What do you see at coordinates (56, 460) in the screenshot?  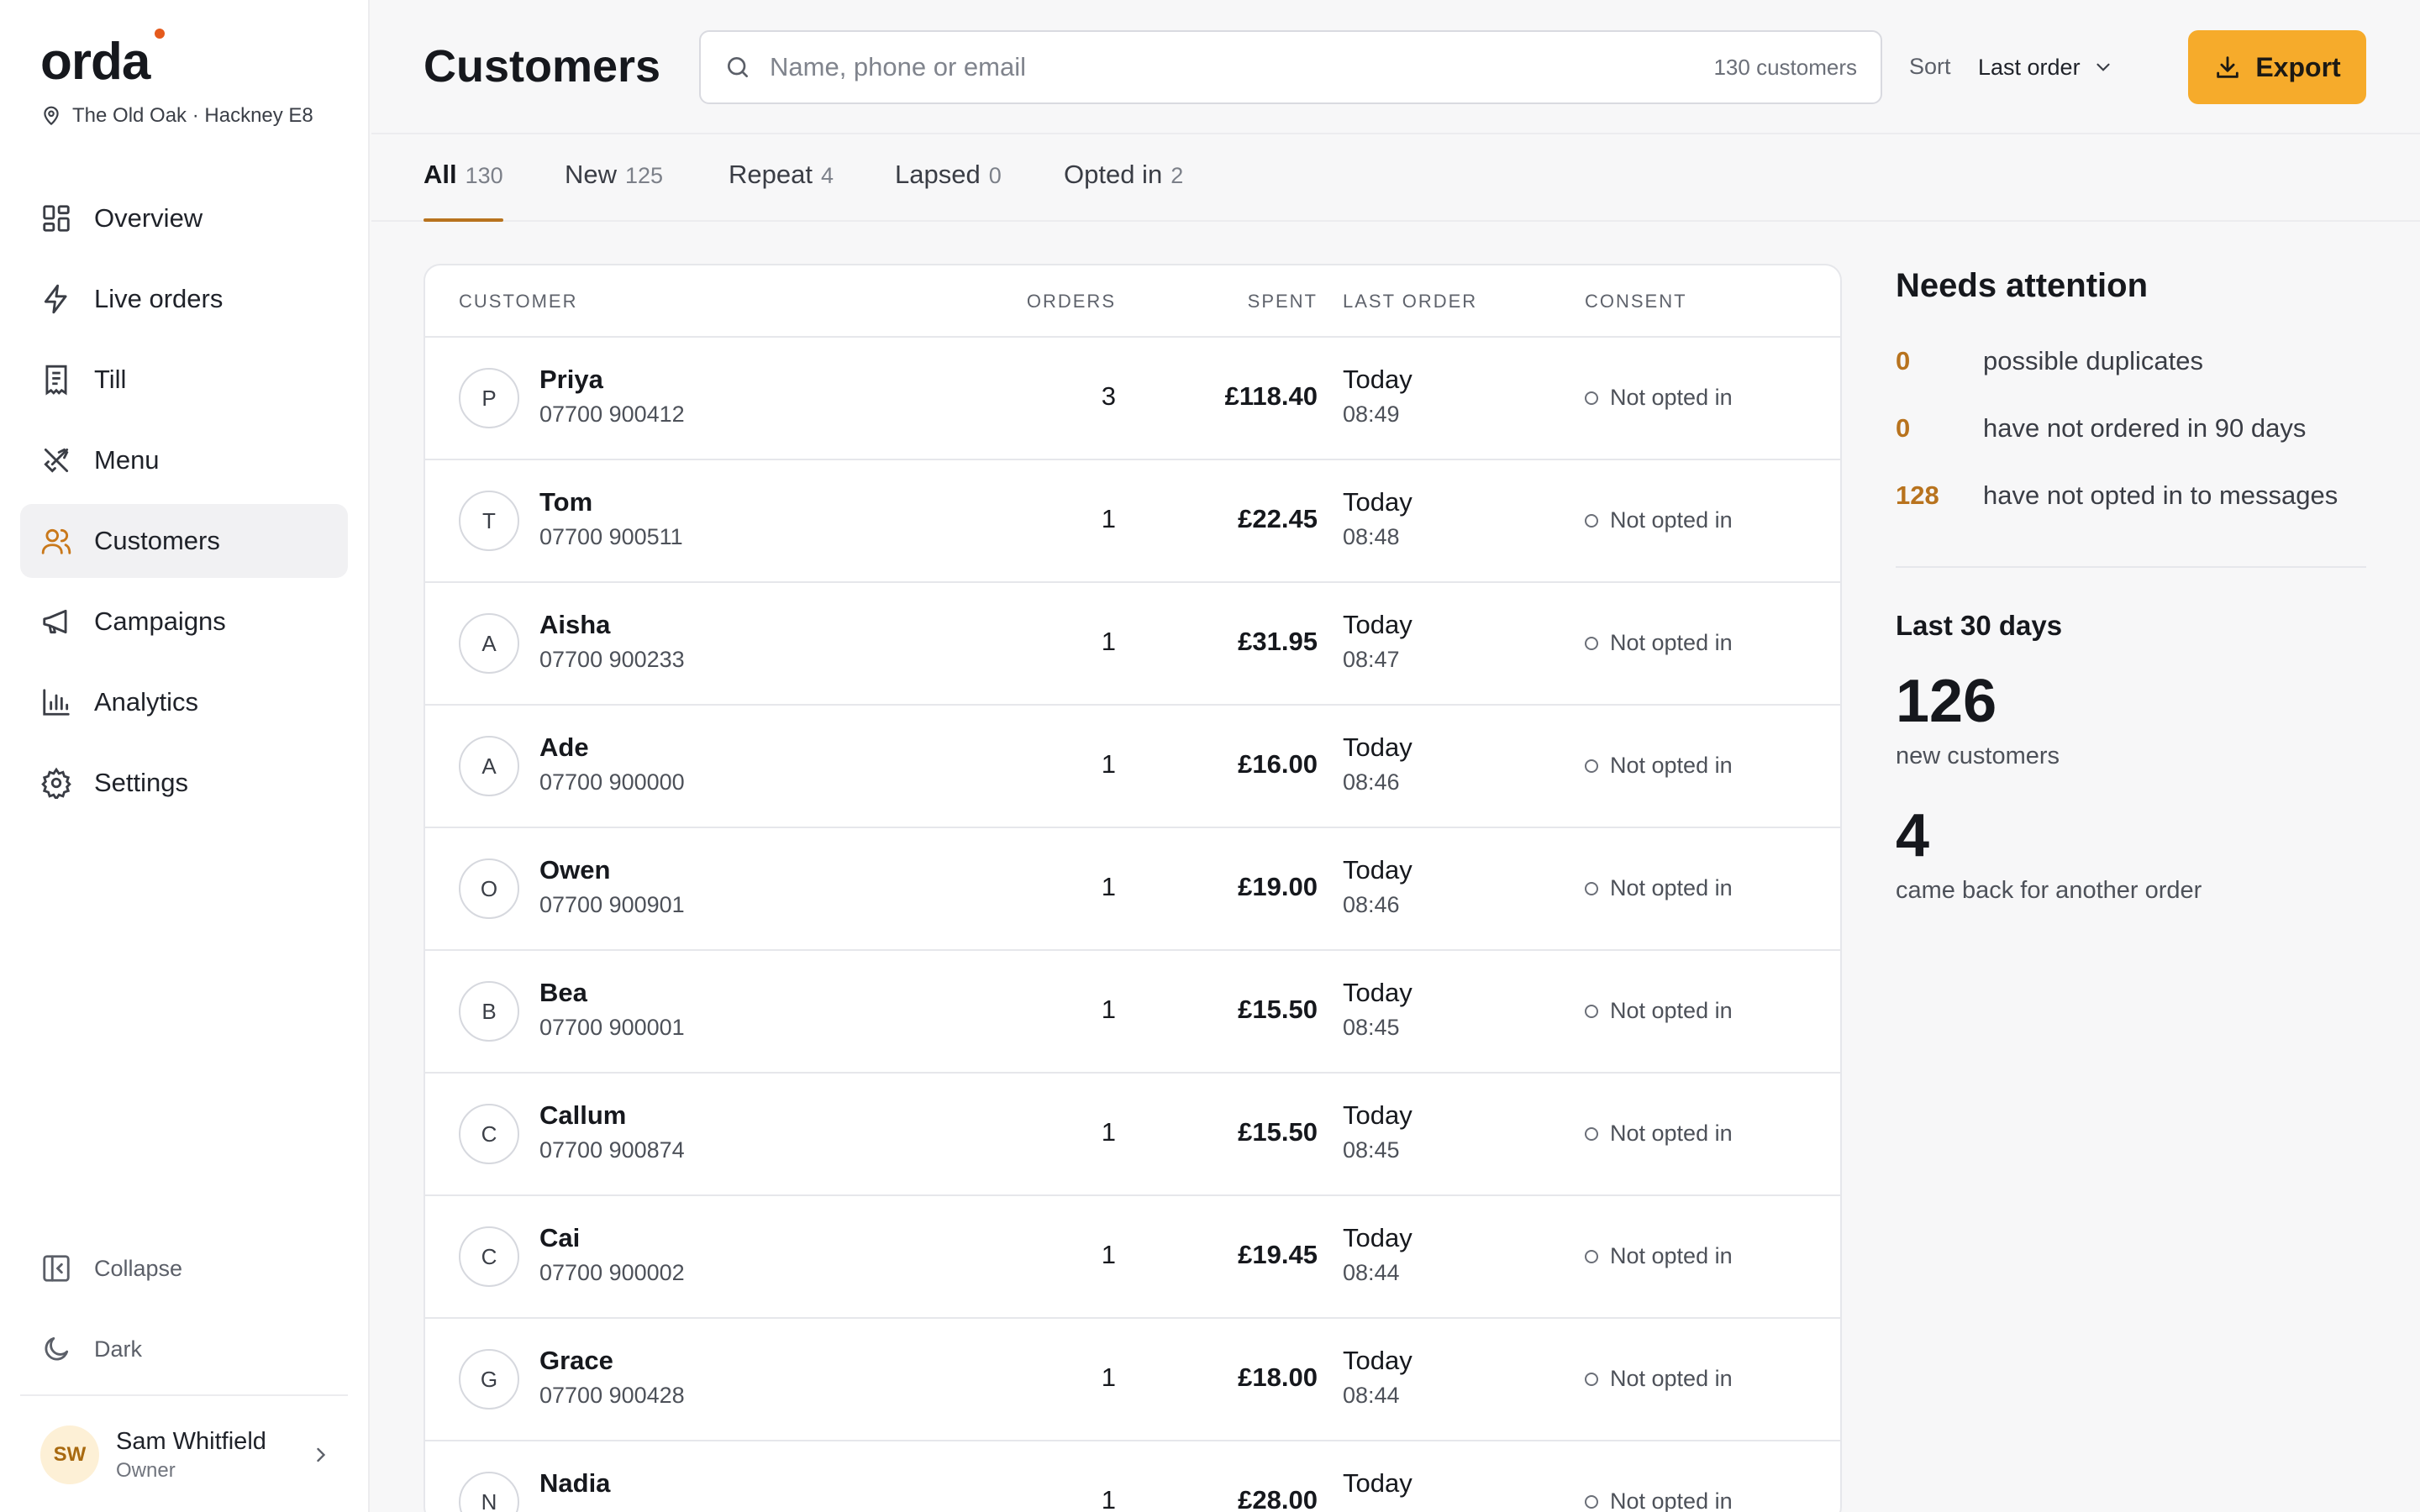 I see `utensils-icon` at bounding box center [56, 460].